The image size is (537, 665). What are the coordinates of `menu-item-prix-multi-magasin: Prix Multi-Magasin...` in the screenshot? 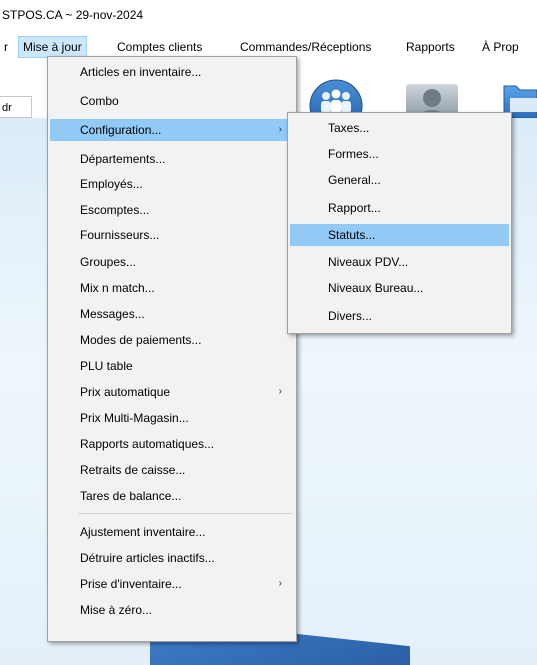 It's located at (172, 418).